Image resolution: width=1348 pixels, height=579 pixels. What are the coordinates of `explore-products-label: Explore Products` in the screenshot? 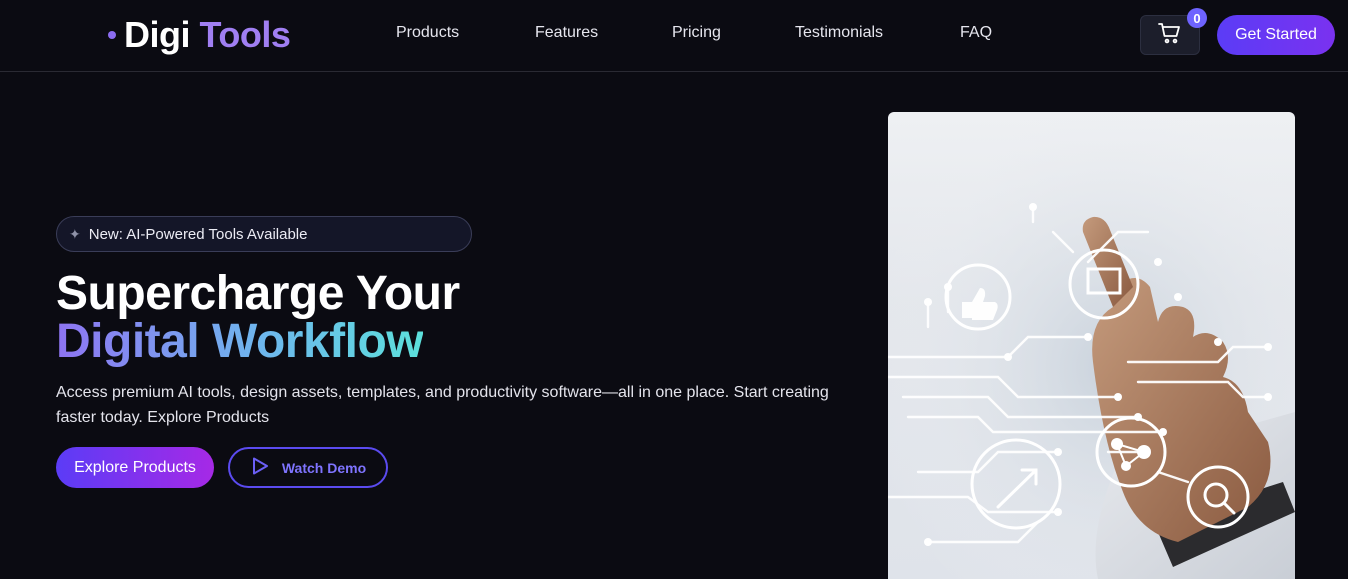 It's located at (135, 467).